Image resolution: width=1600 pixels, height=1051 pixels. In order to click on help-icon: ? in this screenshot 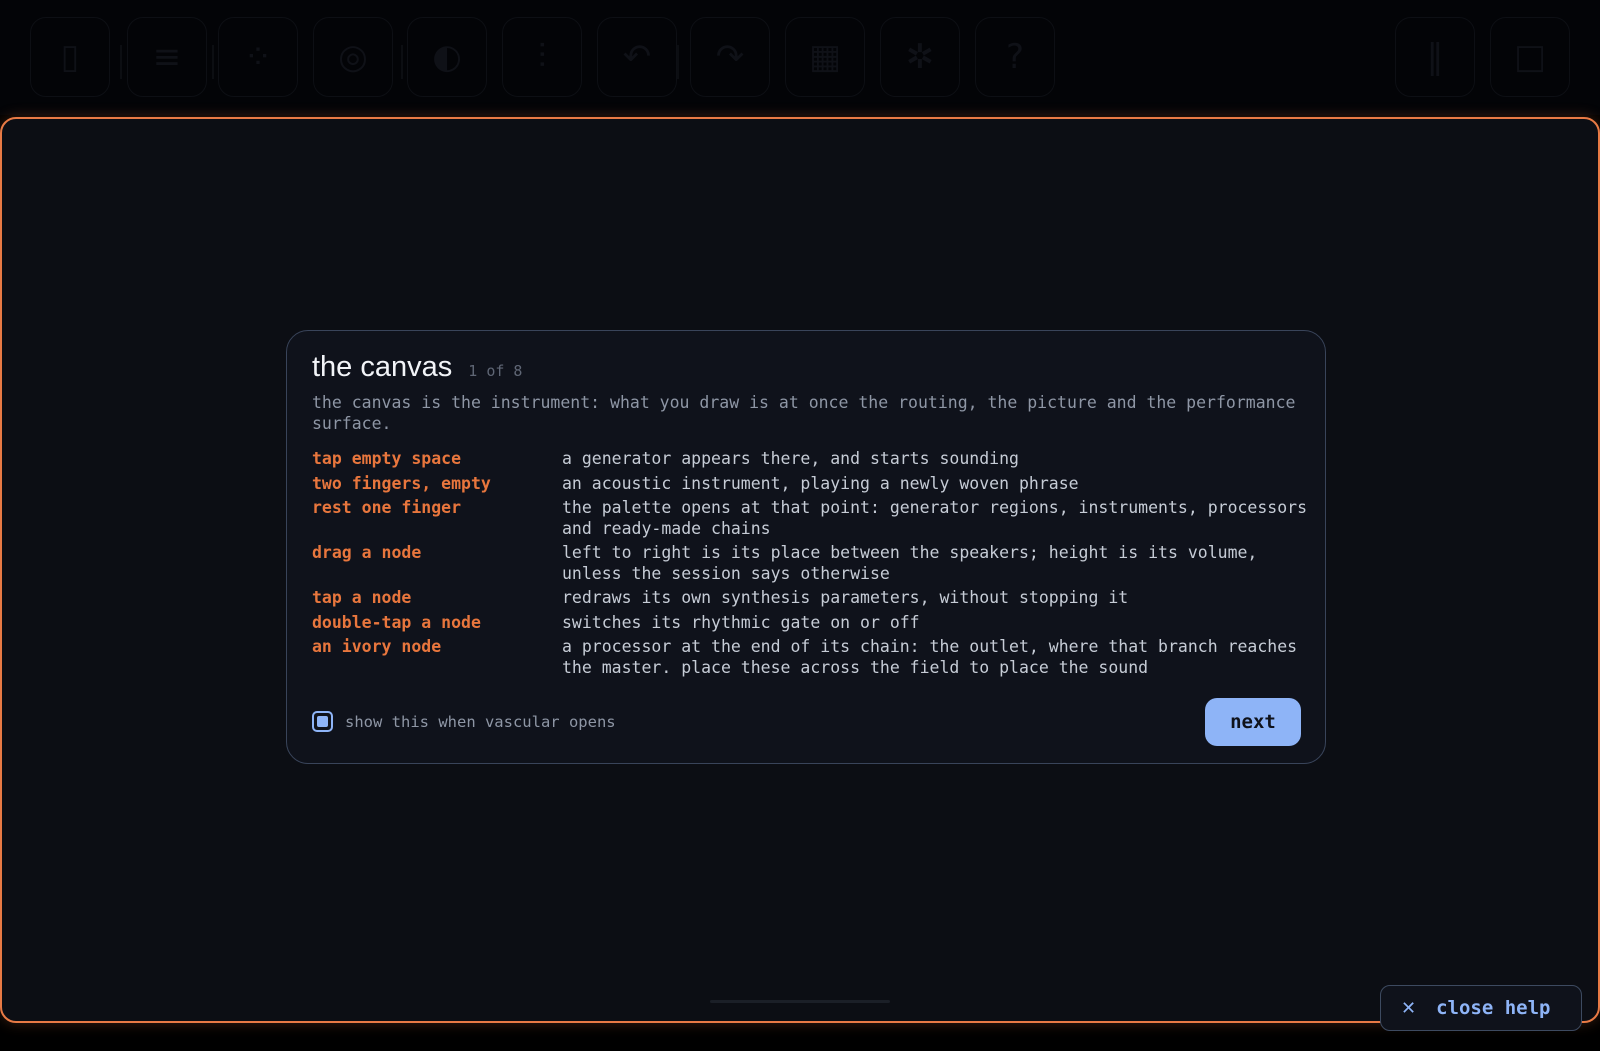, I will do `click(1015, 57)`.